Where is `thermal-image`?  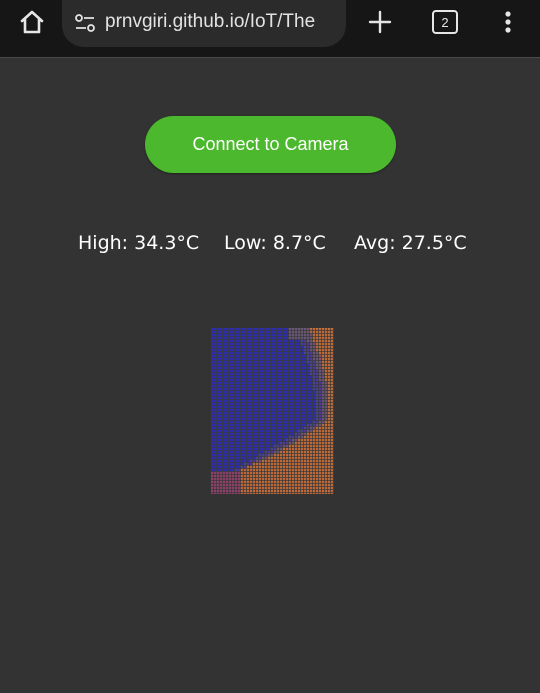
thermal-image is located at coordinates (272, 411).